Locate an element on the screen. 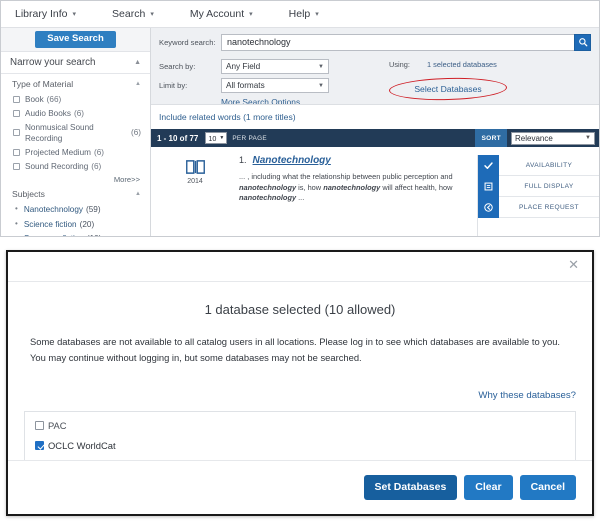 Image resolution: width=600 pixels, height=522 pixels. facet-item: Nonmusical Sound Recording (6) is located at coordinates (77, 132).